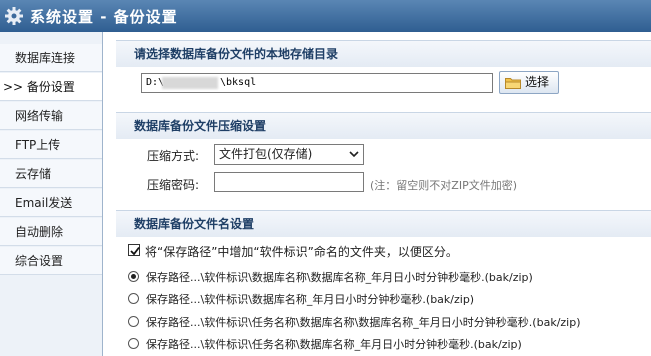 This screenshot has width=651, height=356. I want to click on sidebar-item-cloud-storage: 云存储, so click(51, 174).